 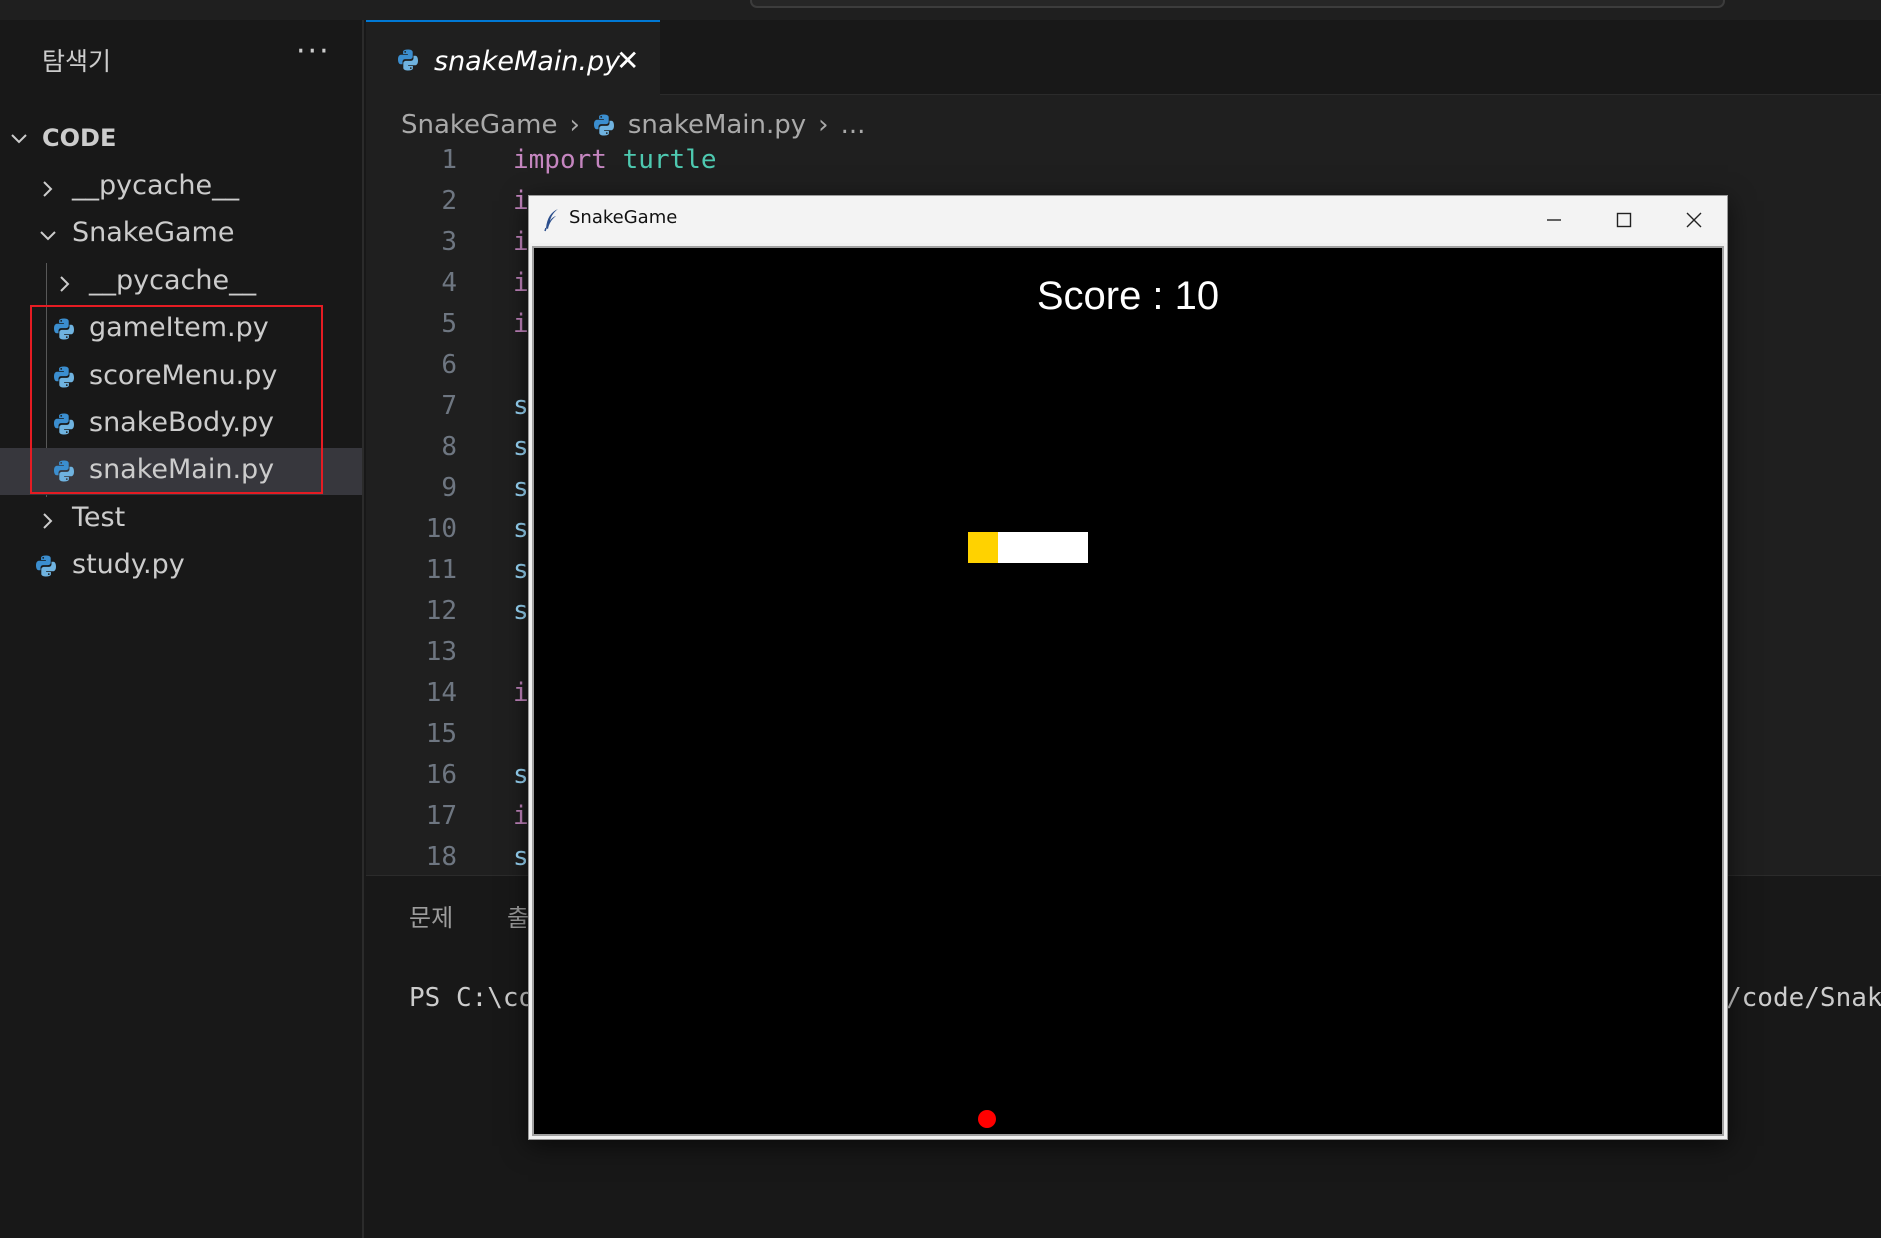 What do you see at coordinates (527, 61) in the screenshot?
I see `tab-label: snakeMain.py` at bounding box center [527, 61].